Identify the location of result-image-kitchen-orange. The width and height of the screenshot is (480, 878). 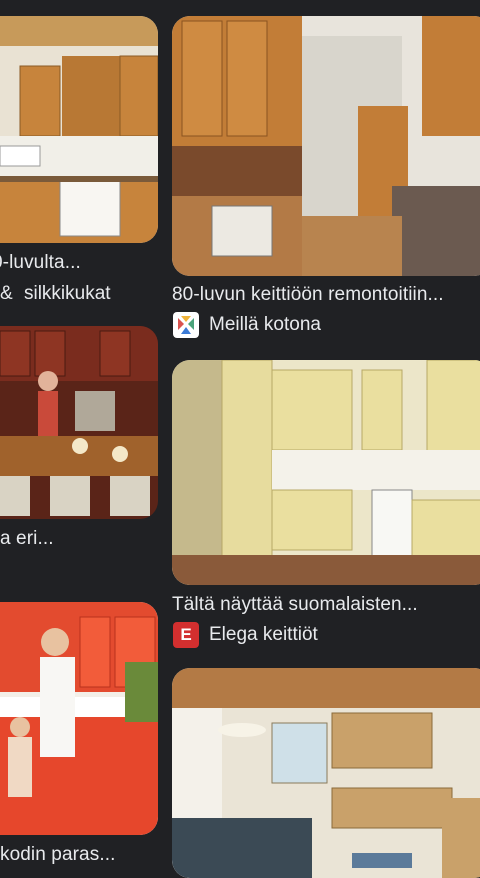
(79, 718).